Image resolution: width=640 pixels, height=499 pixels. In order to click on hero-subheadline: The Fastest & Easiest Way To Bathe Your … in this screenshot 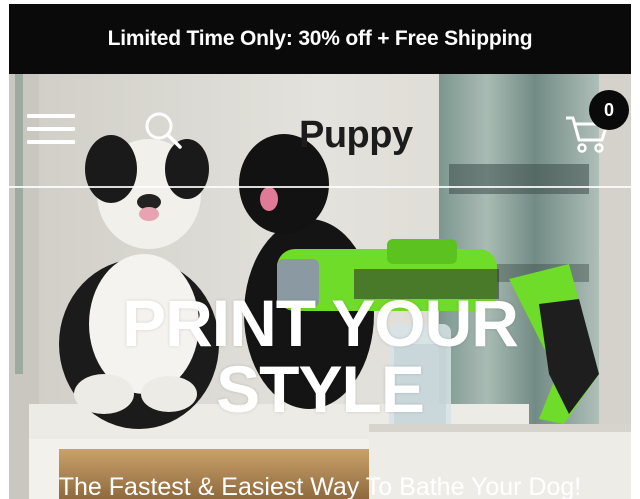, I will do `click(320, 486)`.